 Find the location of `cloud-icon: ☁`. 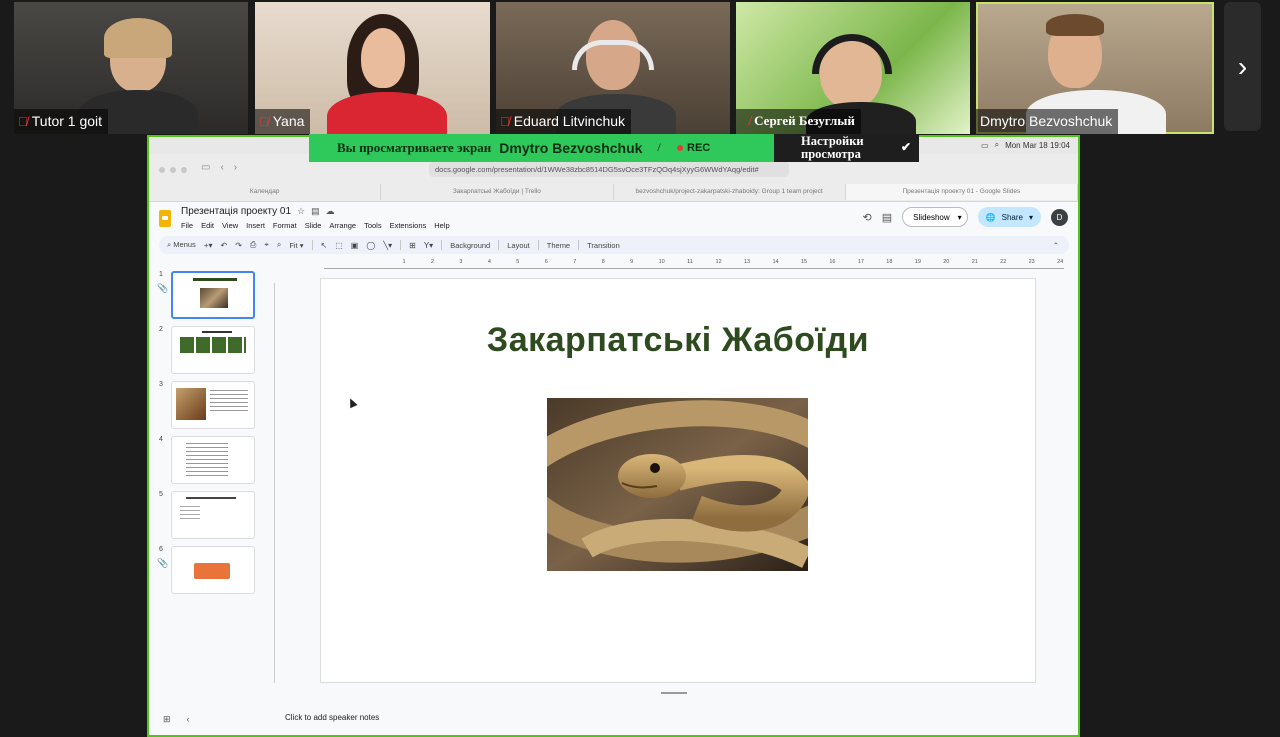

cloud-icon: ☁ is located at coordinates (330, 211).